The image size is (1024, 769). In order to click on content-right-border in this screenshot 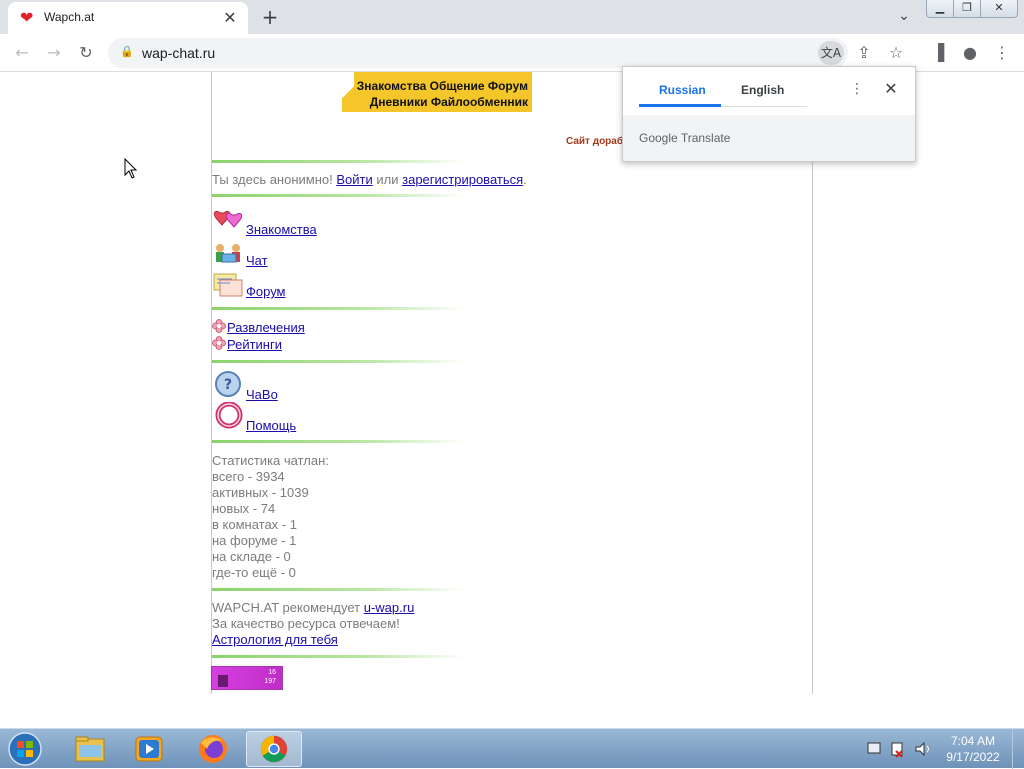, I will do `click(812, 383)`.